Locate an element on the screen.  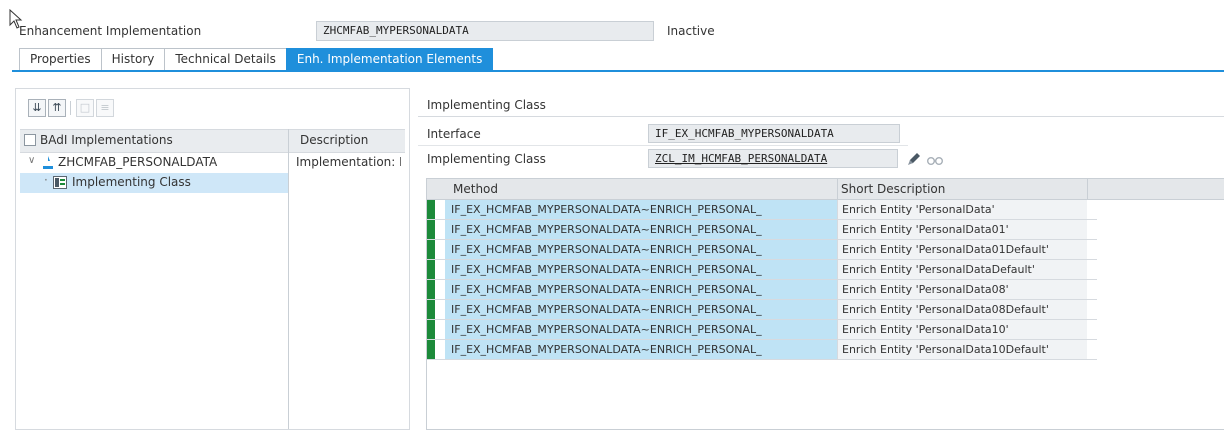
short-desc-cell: Enrich Entity 'PersonalData10' is located at coordinates (962, 329).